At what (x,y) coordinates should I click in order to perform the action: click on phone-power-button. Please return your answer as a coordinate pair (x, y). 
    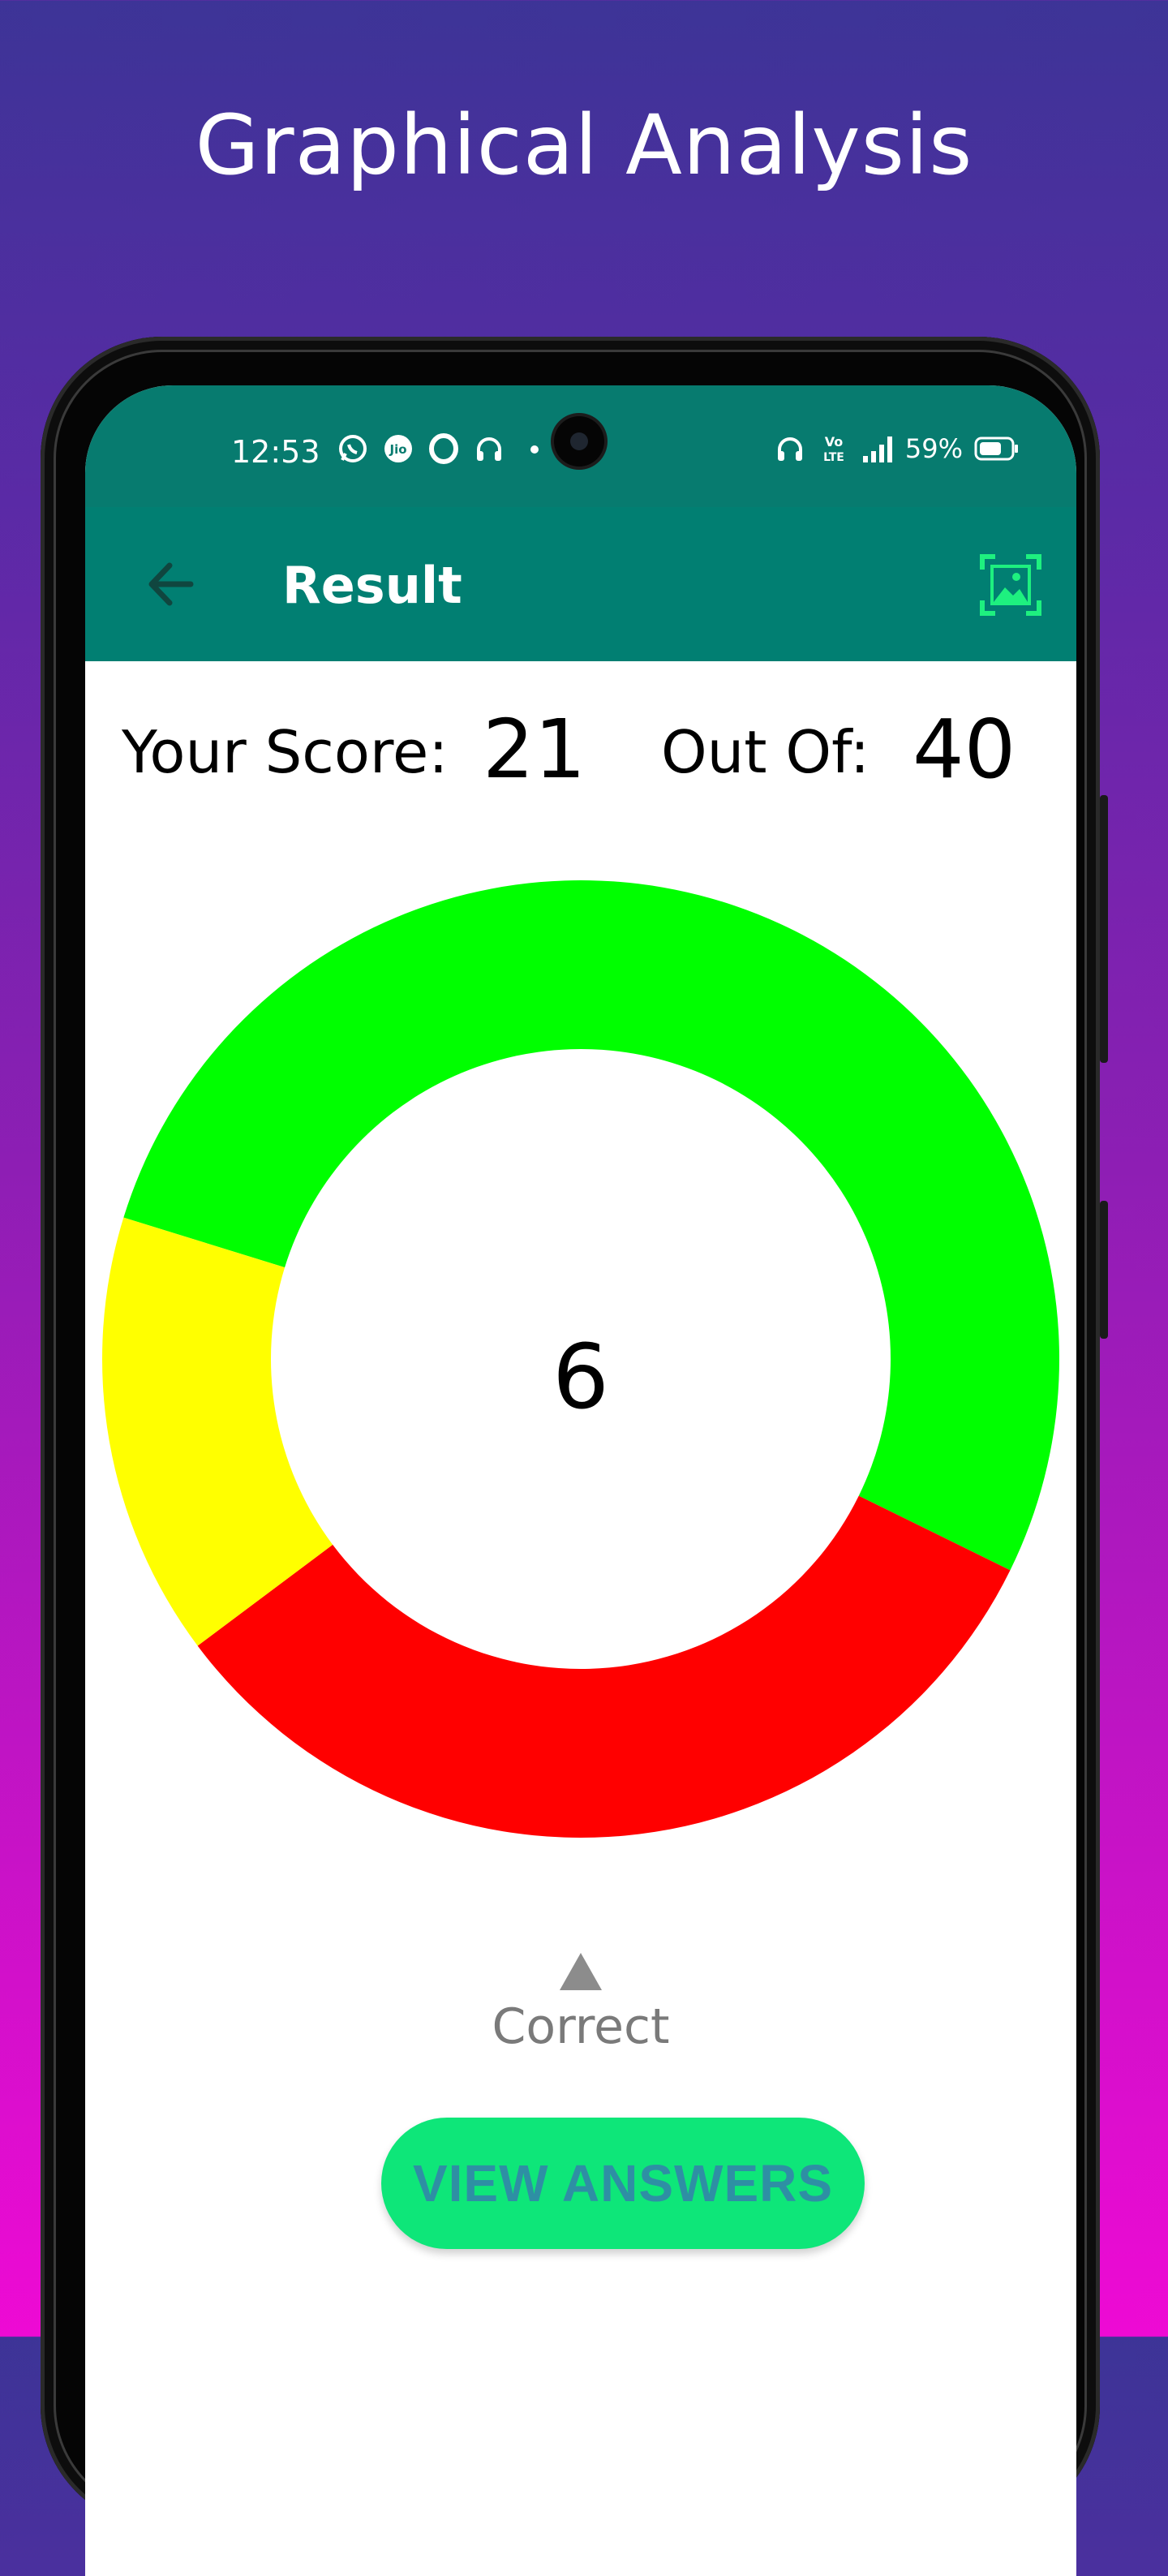
    Looking at the image, I should click on (1104, 1270).